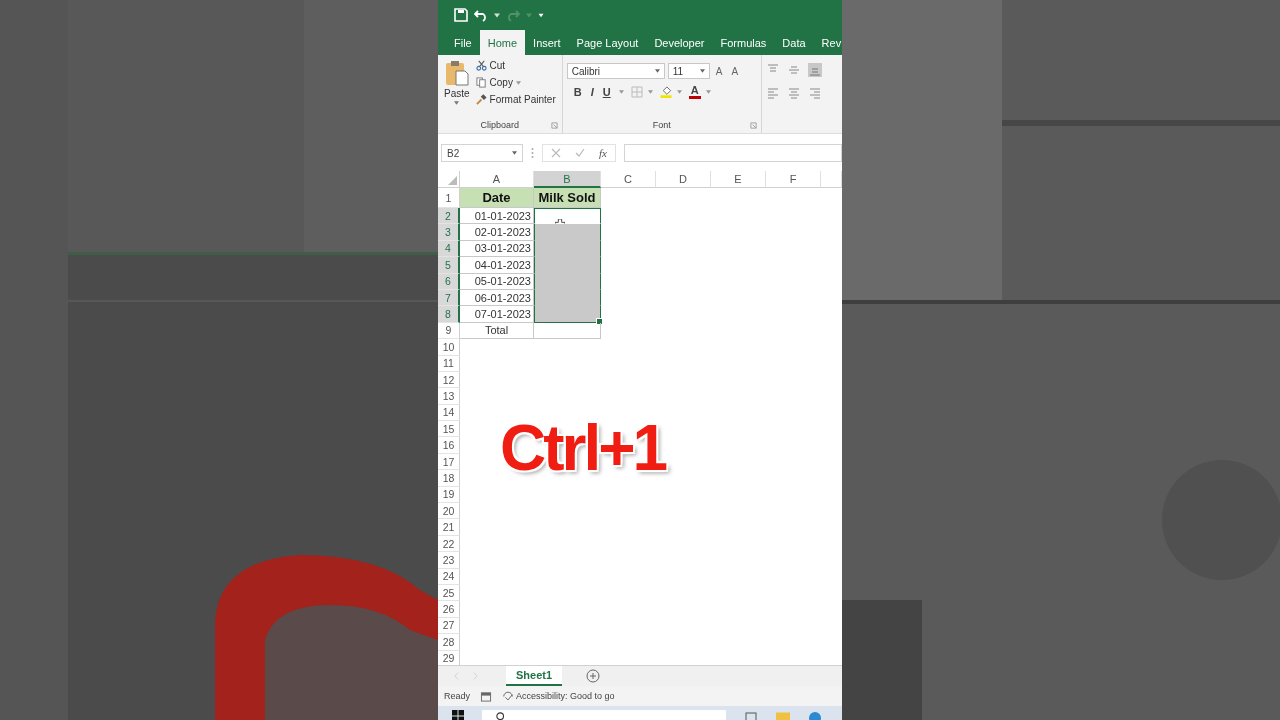  What do you see at coordinates (735, 71) in the screenshot?
I see `shrink-font-button: A` at bounding box center [735, 71].